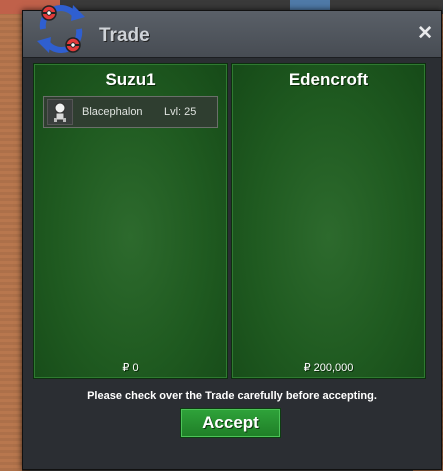 This screenshot has width=443, height=471. Describe the element at coordinates (112, 112) in the screenshot. I see `item-name: Blacephalon` at that location.